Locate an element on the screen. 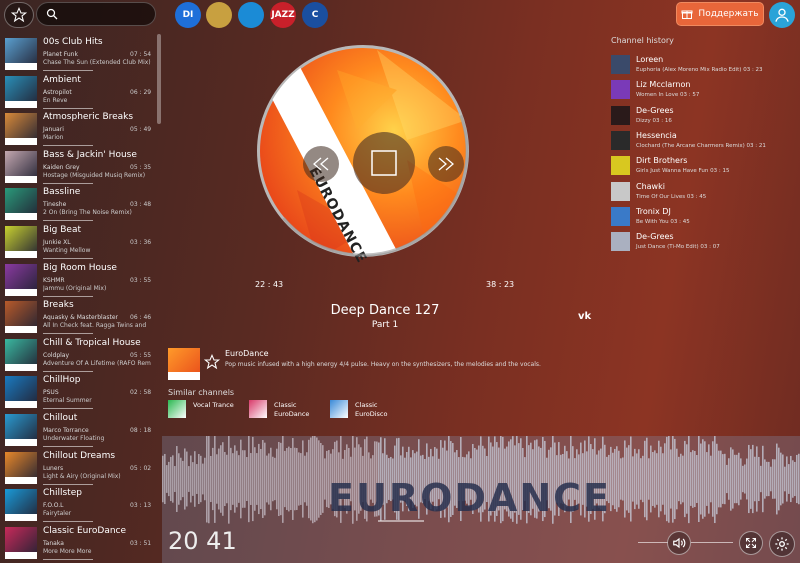 The height and width of the screenshot is (563, 800). favorite-channel-button is located at coordinates (212, 363).